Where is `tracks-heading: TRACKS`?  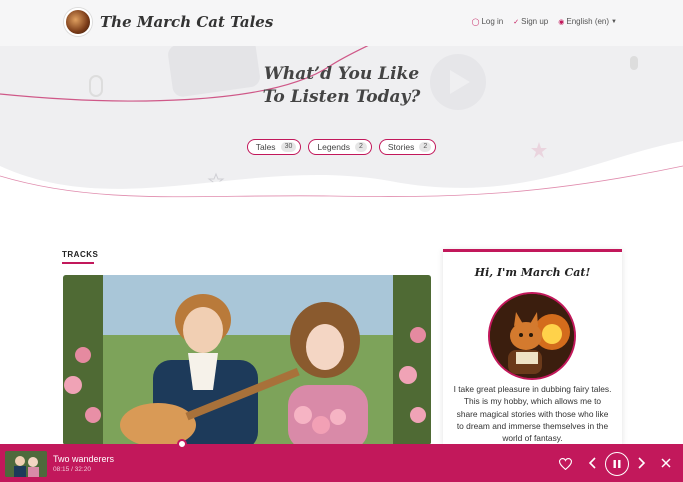
tracks-heading: TRACKS is located at coordinates (80, 257).